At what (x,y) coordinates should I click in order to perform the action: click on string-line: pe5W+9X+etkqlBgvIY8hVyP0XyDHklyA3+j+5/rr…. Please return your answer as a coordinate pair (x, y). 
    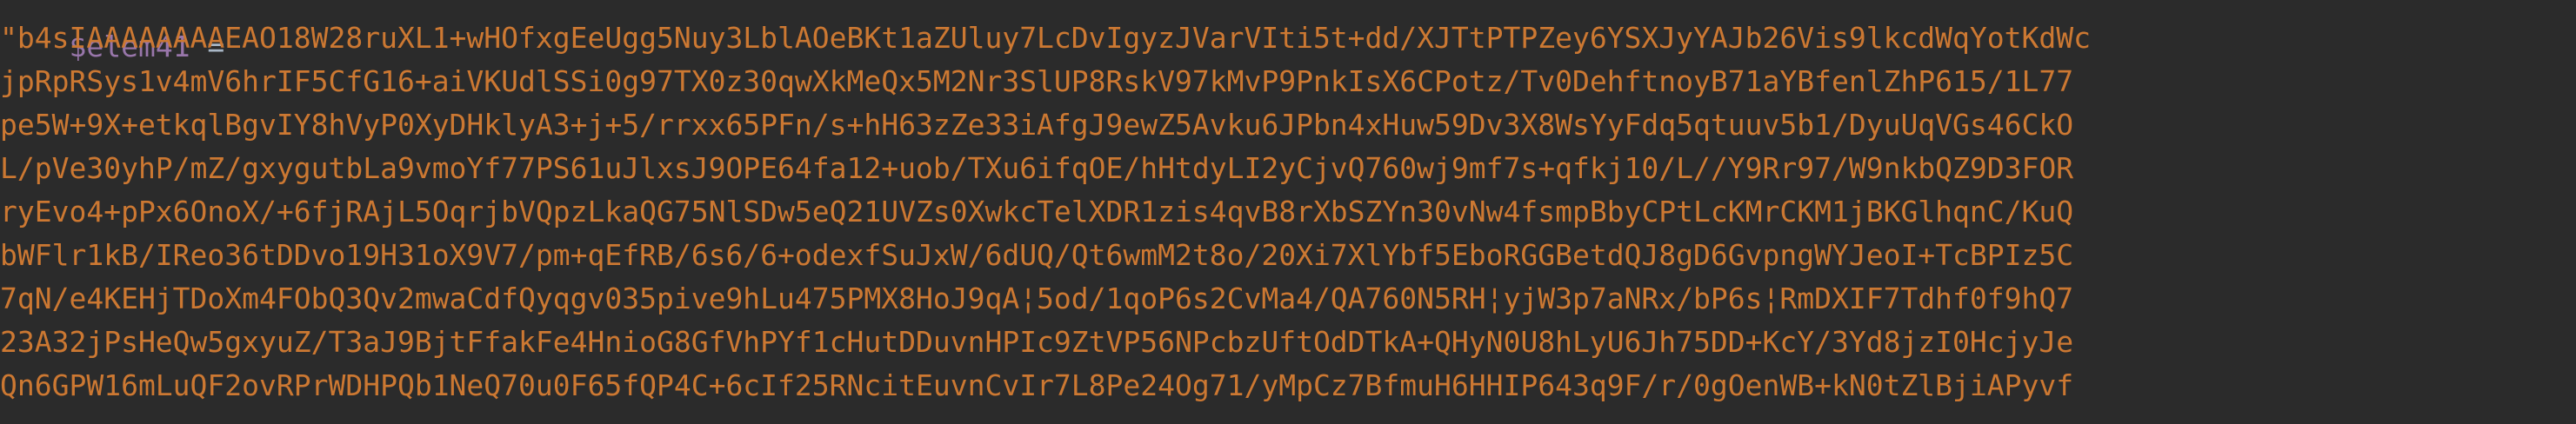
    Looking at the image, I should click on (1037, 125).